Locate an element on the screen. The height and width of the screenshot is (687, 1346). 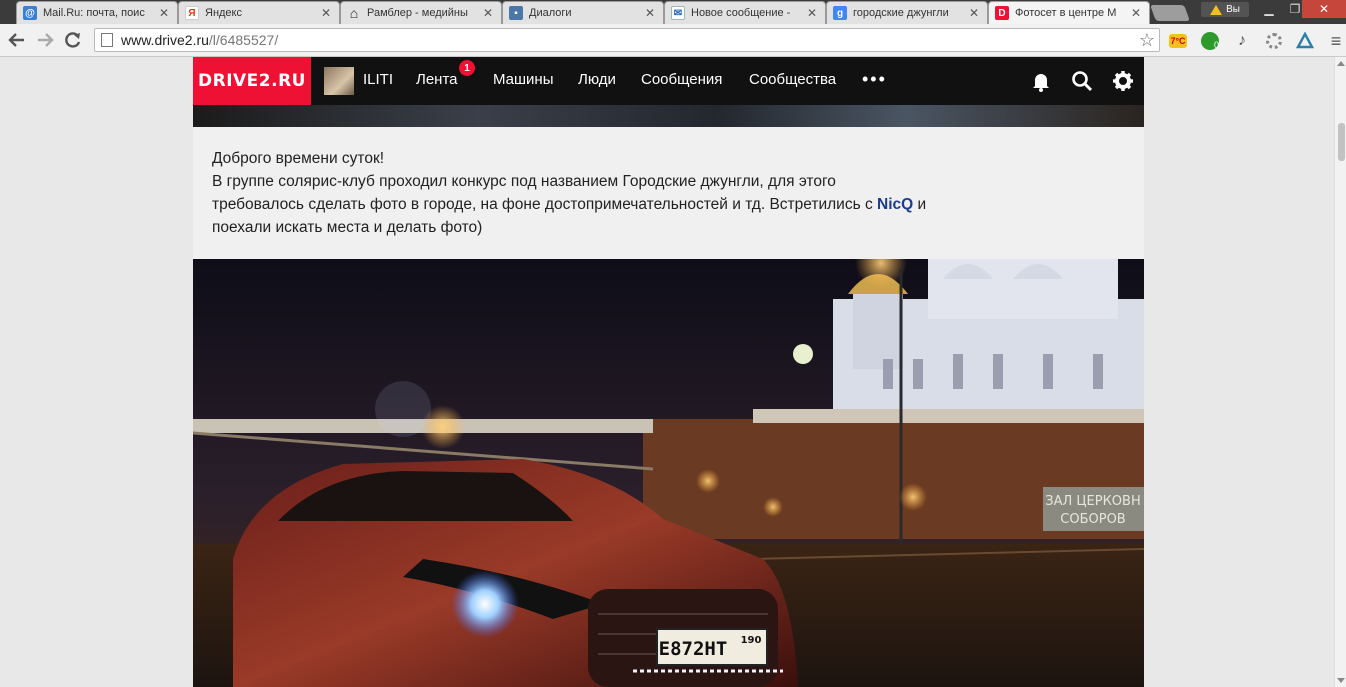
nav-communities: Сообщества is located at coordinates (792, 79).